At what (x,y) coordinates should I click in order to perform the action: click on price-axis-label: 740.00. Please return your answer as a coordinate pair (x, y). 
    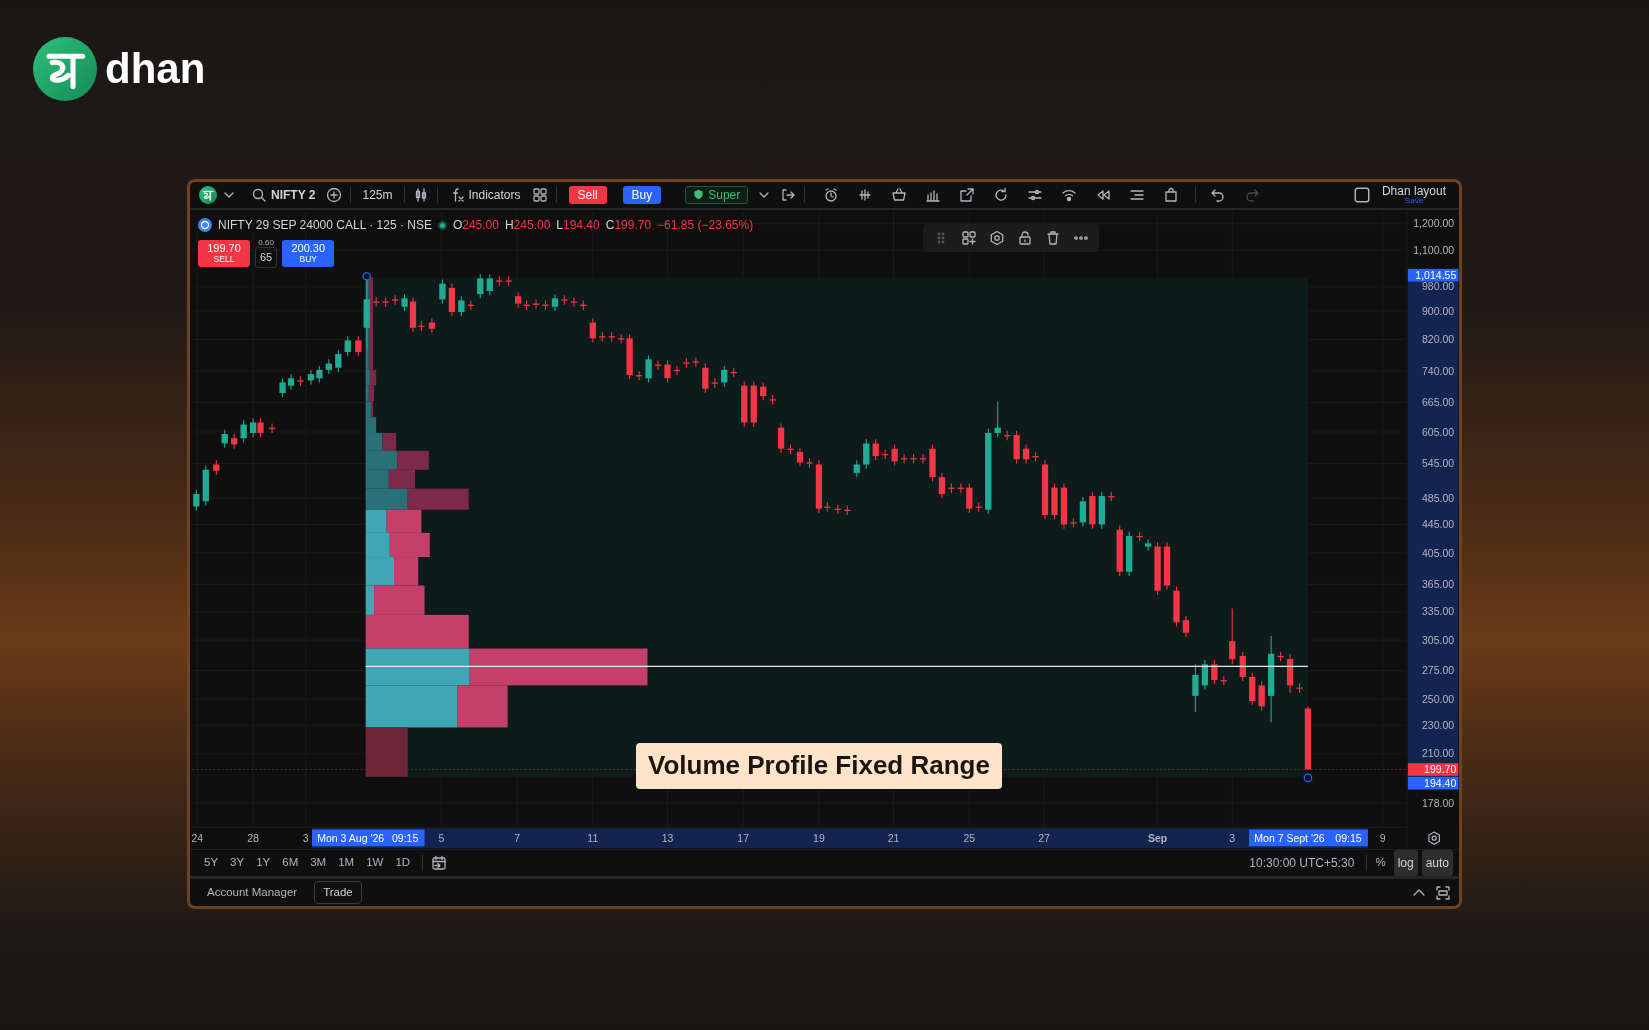
    Looking at the image, I should click on (1438, 370).